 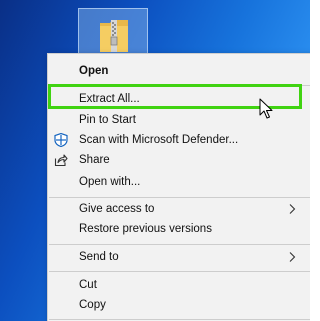 What do you see at coordinates (114, 36) in the screenshot?
I see `zip-folder-icon` at bounding box center [114, 36].